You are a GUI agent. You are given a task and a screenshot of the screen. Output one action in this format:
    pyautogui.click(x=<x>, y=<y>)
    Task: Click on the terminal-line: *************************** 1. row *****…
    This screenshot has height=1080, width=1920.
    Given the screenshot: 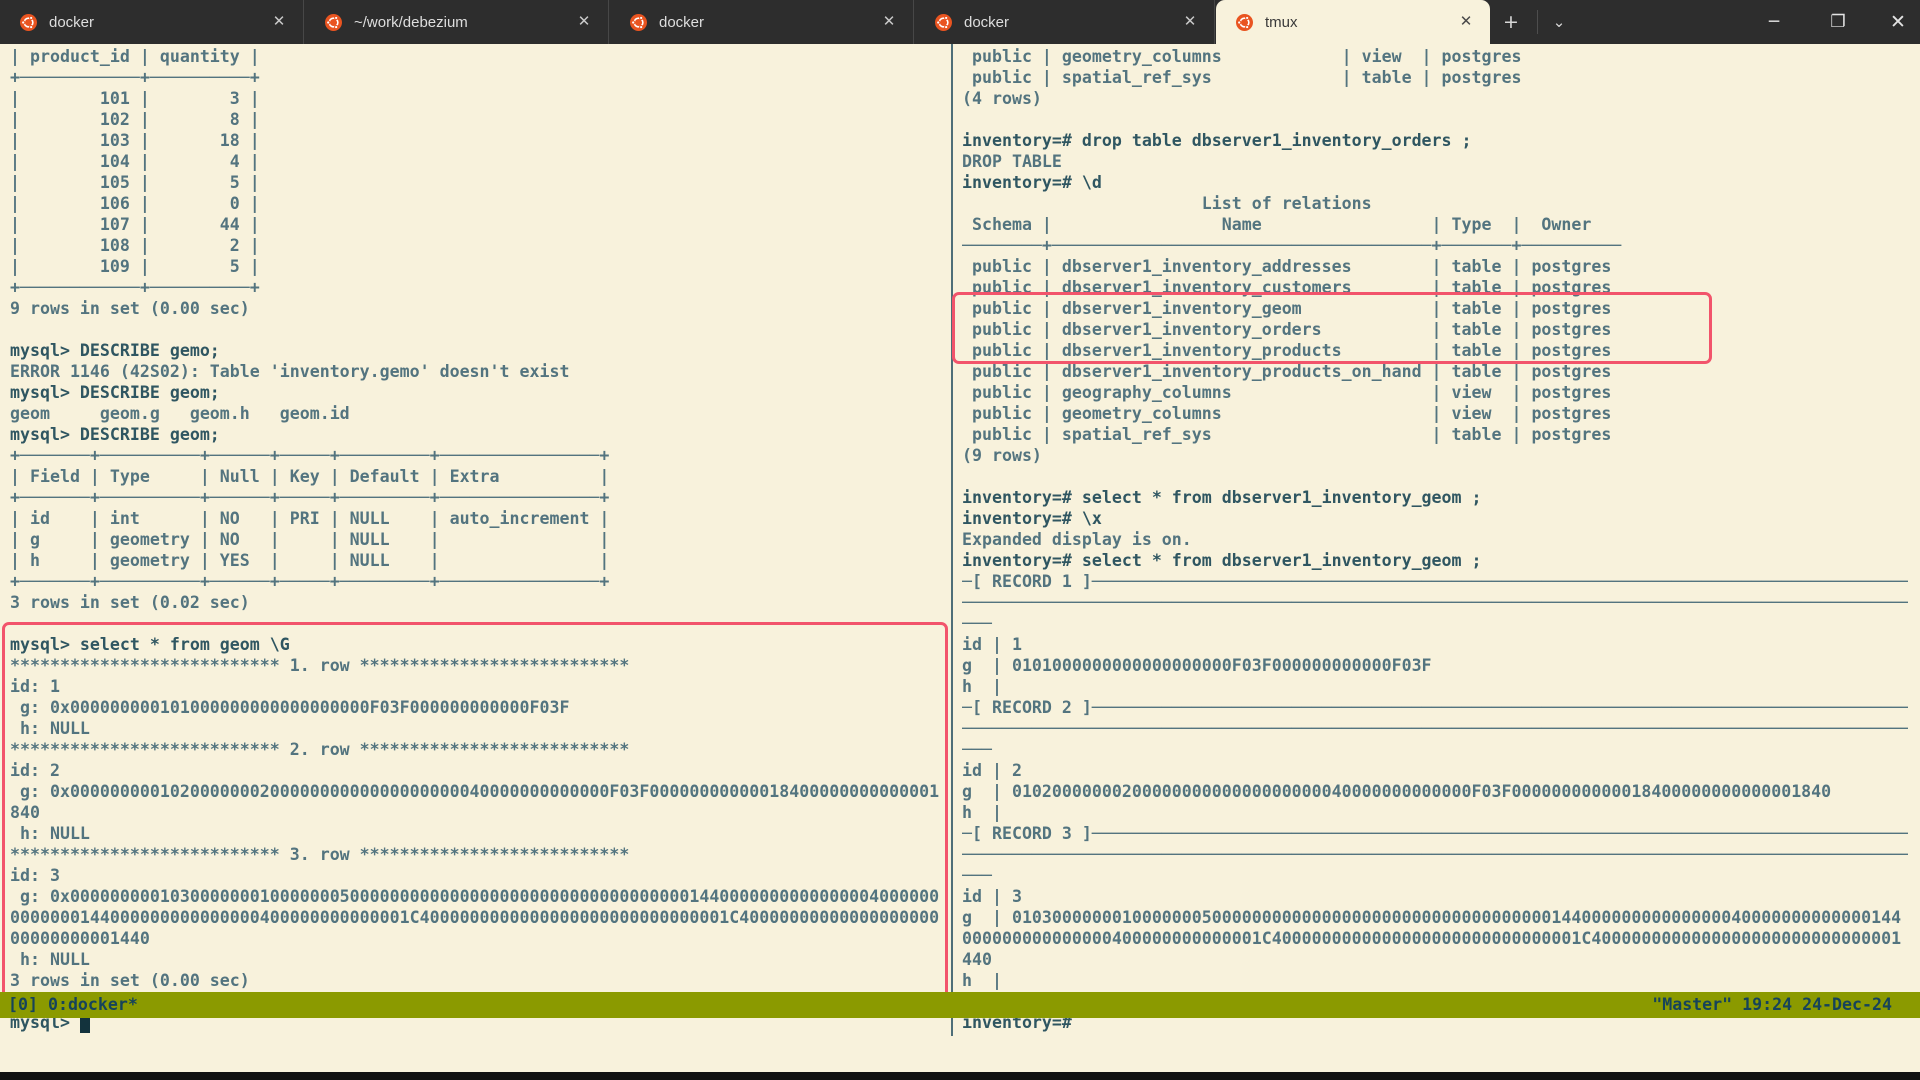 What is the action you would take?
    pyautogui.click(x=320, y=665)
    